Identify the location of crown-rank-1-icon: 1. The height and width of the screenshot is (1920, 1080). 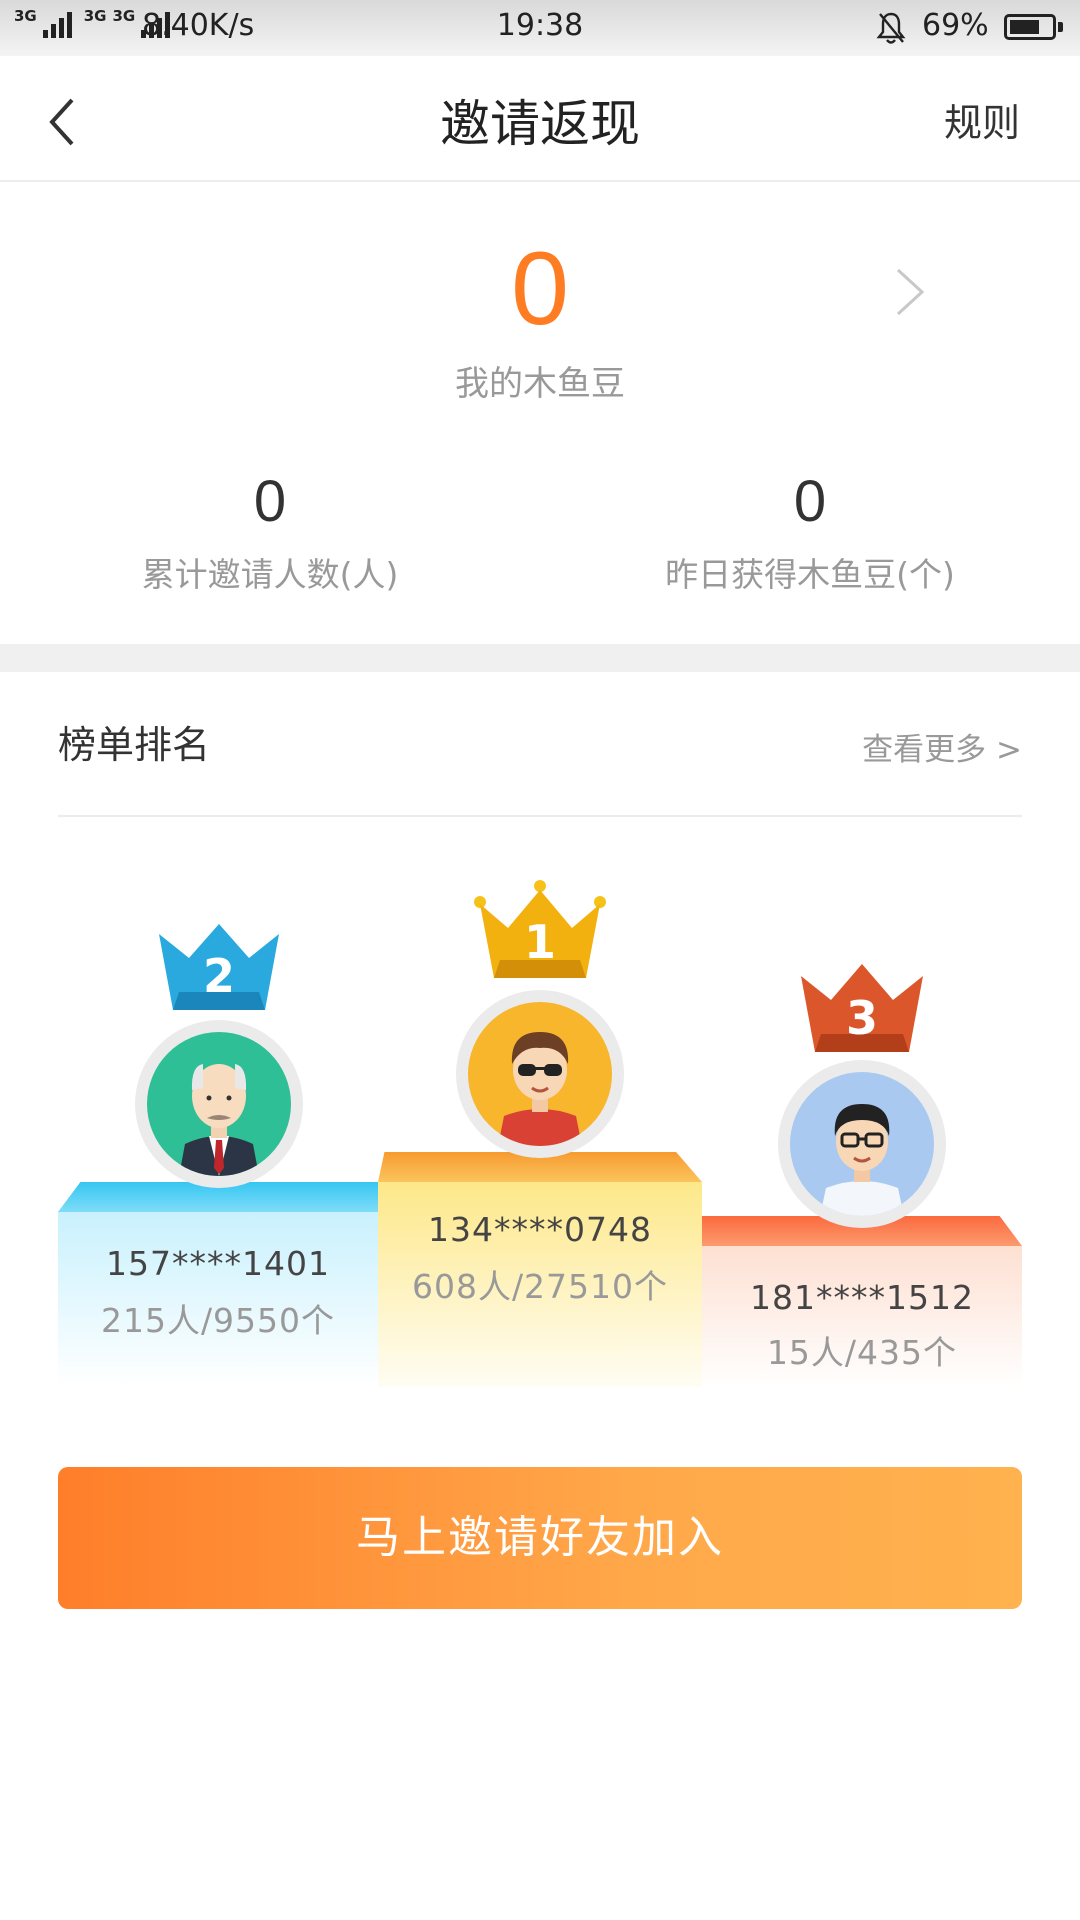
(540, 929).